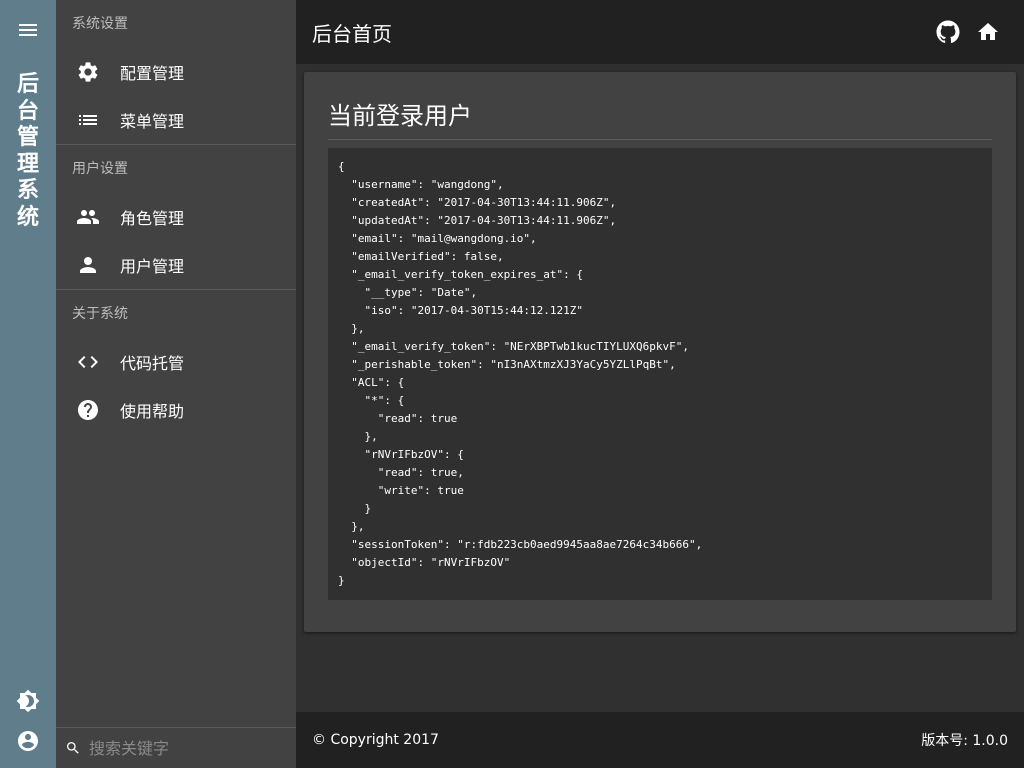 The width and height of the screenshot is (1024, 768). I want to click on code-icon, so click(88, 362).